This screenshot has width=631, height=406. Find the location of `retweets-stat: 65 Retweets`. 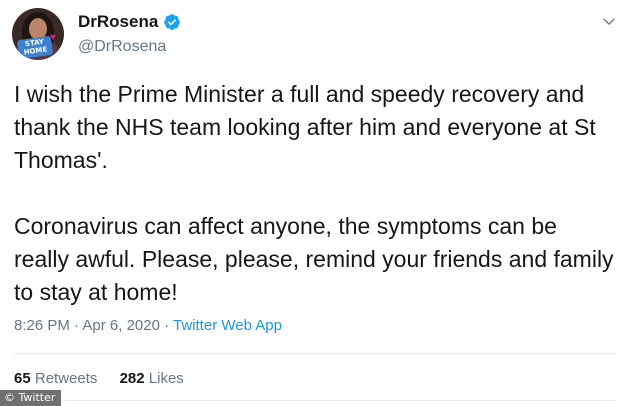

retweets-stat: 65 Retweets is located at coordinates (58, 378).